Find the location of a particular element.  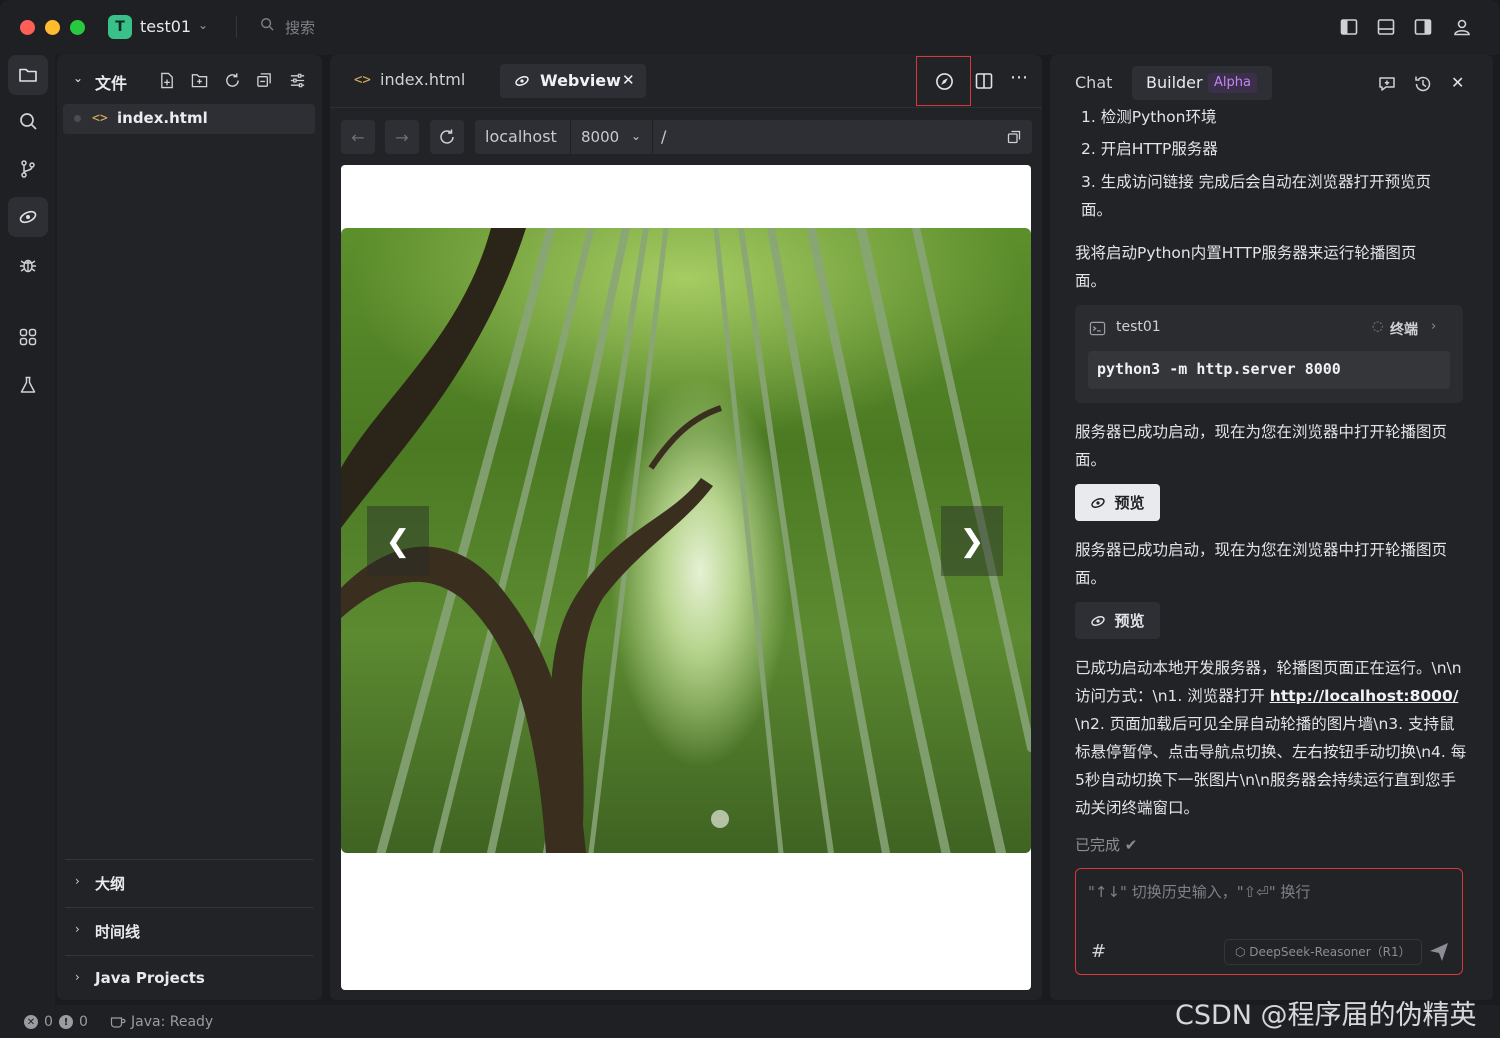

tab-label: Webview is located at coordinates (580, 80).